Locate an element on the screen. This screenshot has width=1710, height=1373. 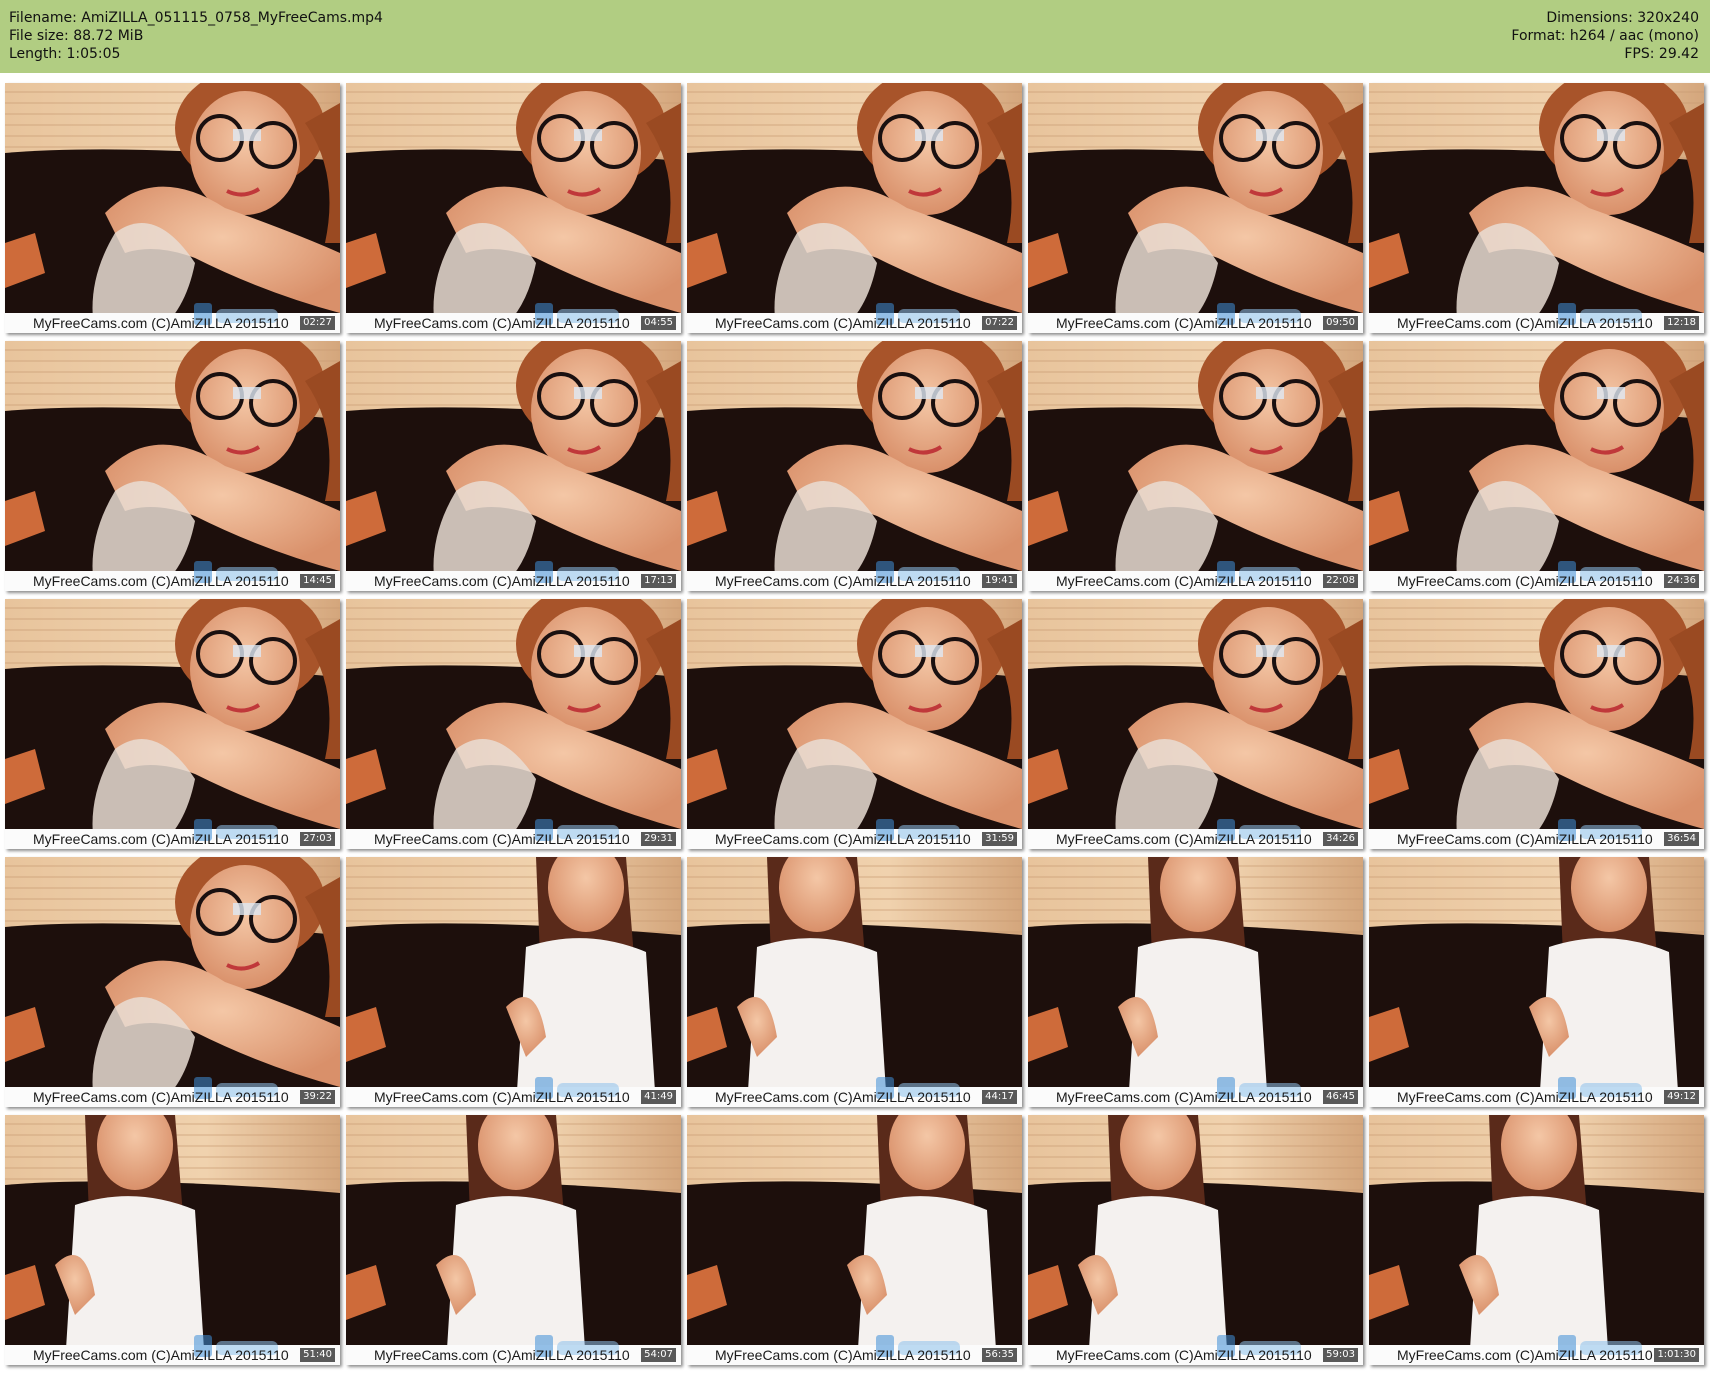
timestamp-label: 31:59 is located at coordinates (999, 839).